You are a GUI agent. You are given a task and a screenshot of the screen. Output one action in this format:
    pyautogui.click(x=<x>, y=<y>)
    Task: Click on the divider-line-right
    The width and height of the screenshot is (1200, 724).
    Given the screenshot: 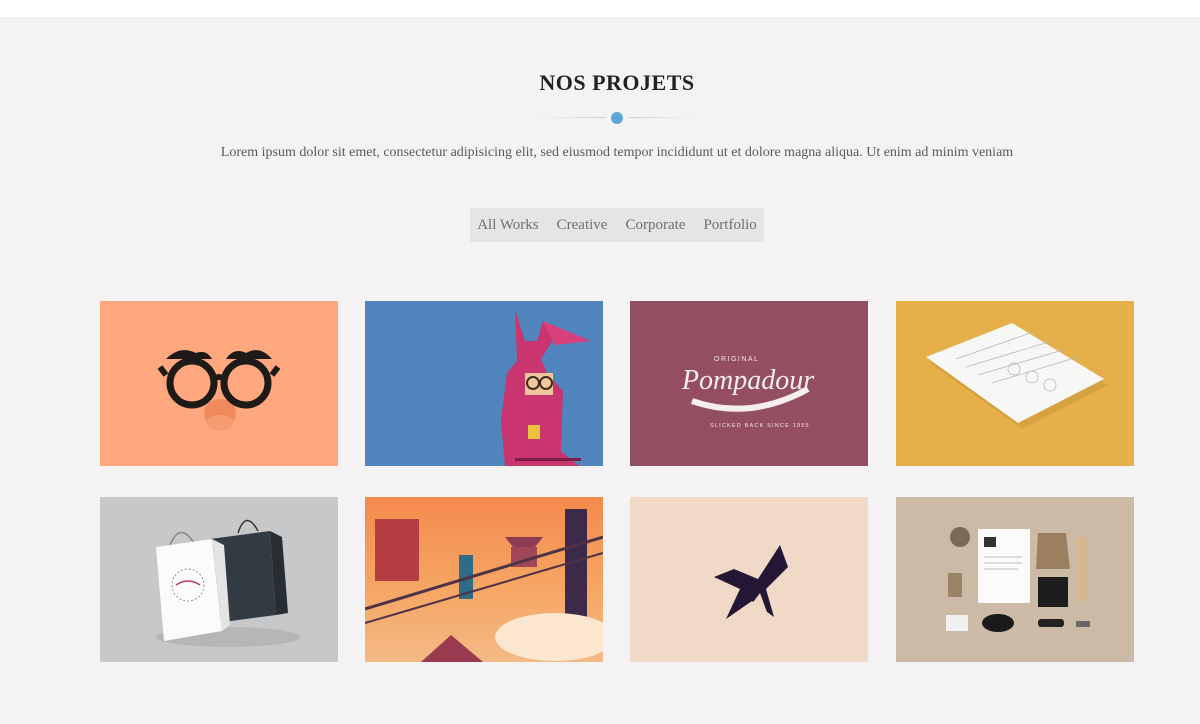 What is the action you would take?
    pyautogui.click(x=661, y=117)
    